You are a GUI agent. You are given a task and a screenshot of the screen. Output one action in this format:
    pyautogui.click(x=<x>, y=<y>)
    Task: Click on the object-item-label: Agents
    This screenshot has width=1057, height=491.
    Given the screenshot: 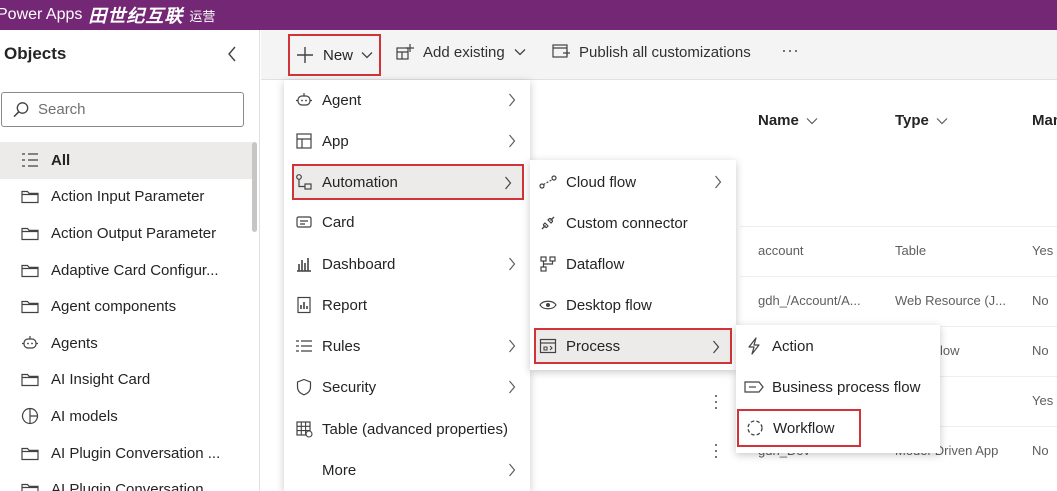 What is the action you would take?
    pyautogui.click(x=74, y=343)
    